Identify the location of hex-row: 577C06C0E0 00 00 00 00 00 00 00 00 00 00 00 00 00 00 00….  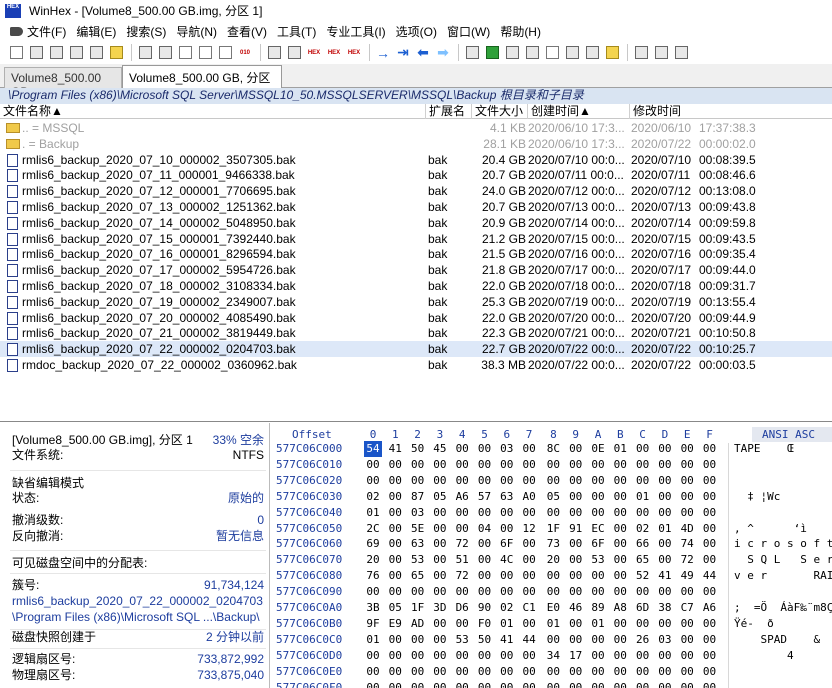
(551, 672).